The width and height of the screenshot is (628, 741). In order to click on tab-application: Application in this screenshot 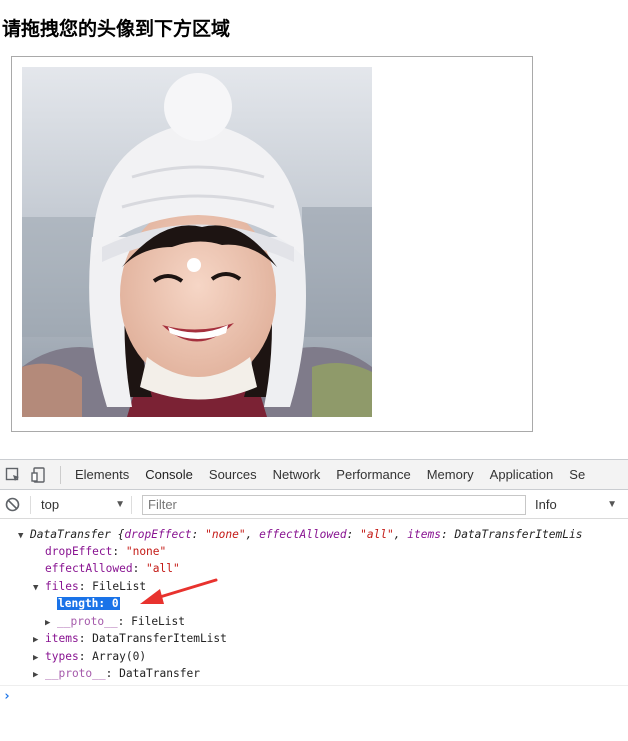, I will do `click(522, 474)`.